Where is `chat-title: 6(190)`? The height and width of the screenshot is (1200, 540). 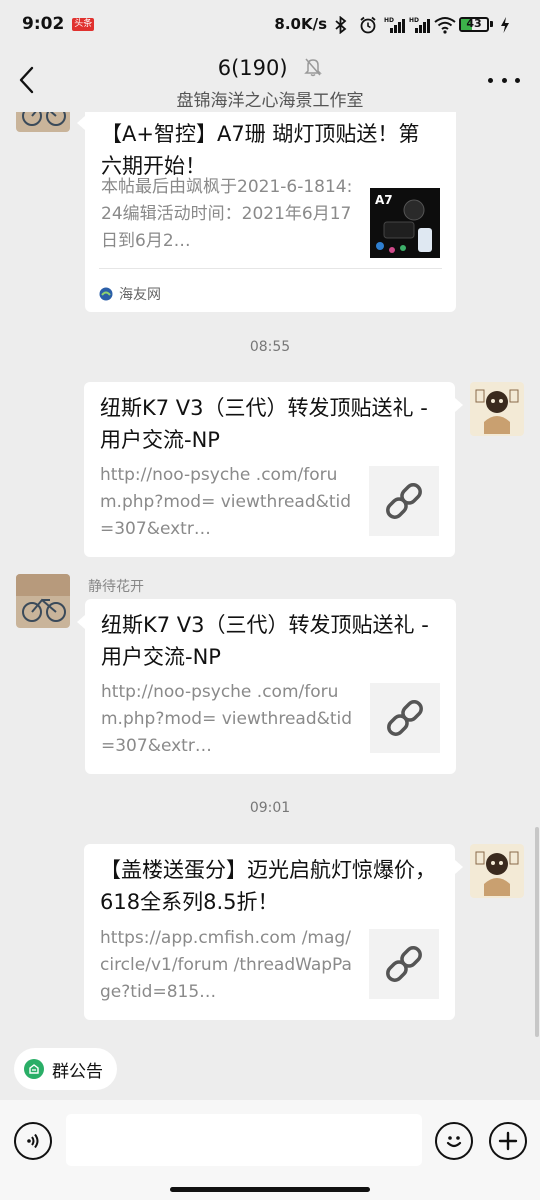
chat-title: 6(190) is located at coordinates (270, 69).